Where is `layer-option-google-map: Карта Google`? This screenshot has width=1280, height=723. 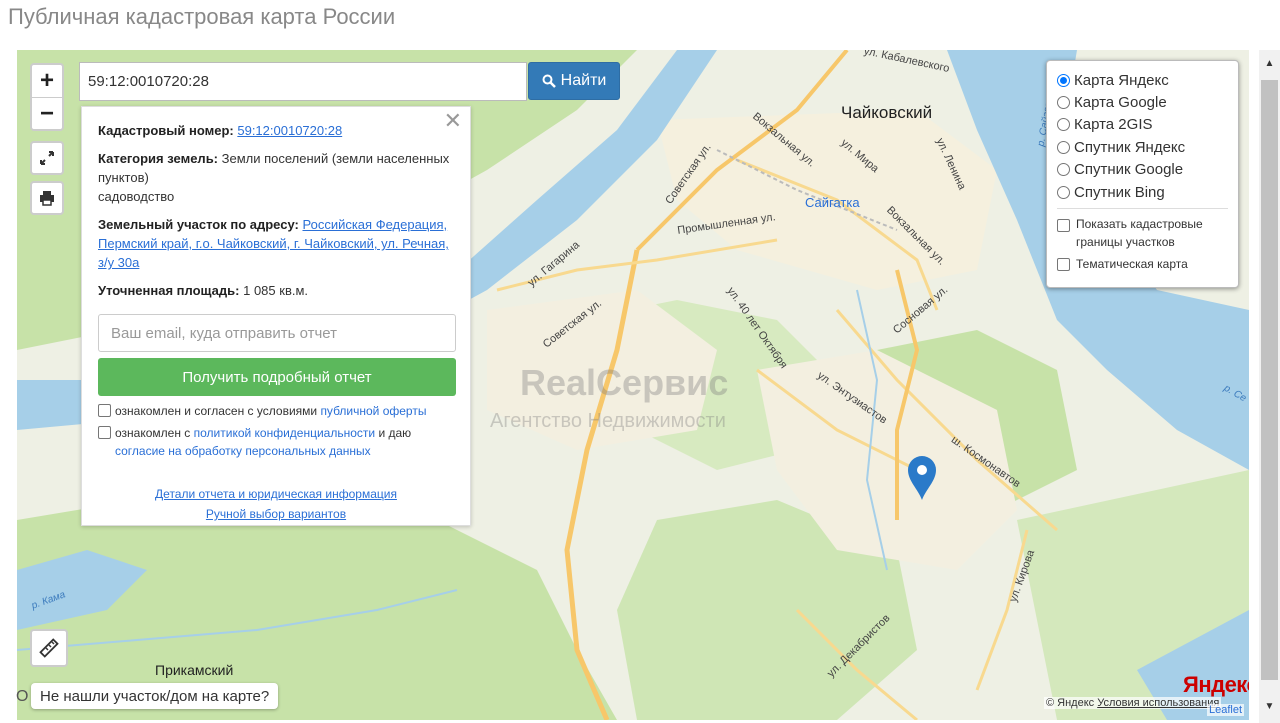
layer-option-google-map: Карта Google is located at coordinates (1142, 102).